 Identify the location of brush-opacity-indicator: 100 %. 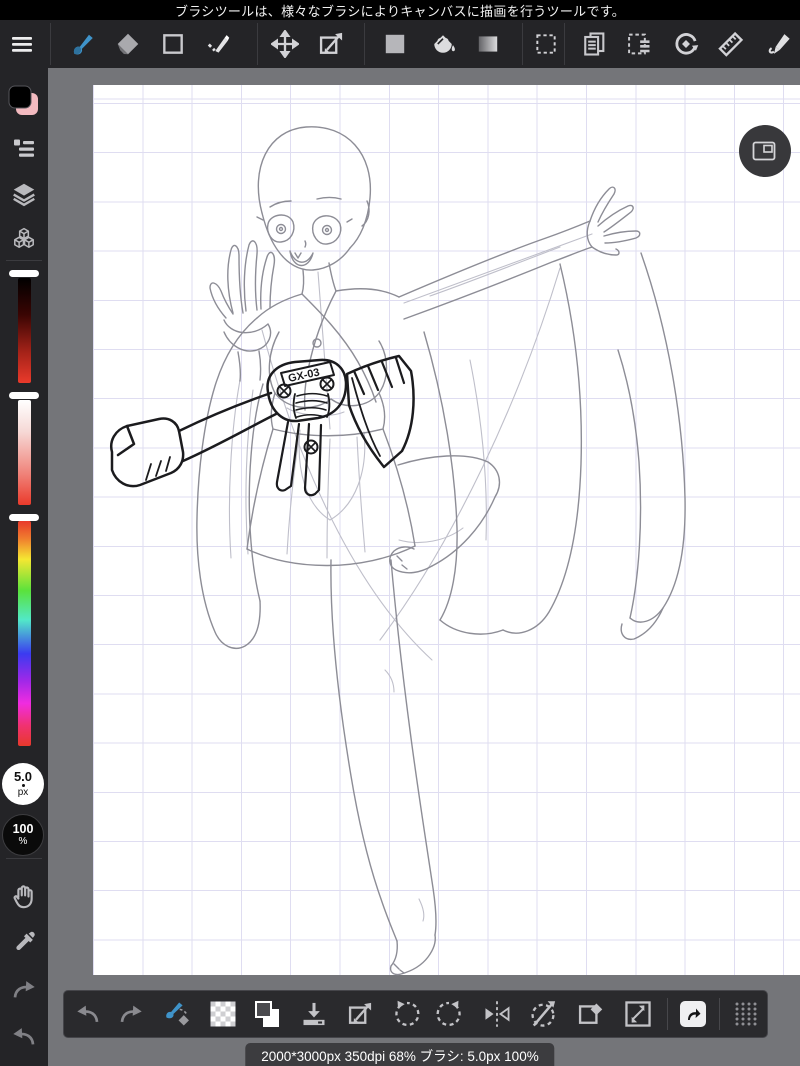
(23, 835).